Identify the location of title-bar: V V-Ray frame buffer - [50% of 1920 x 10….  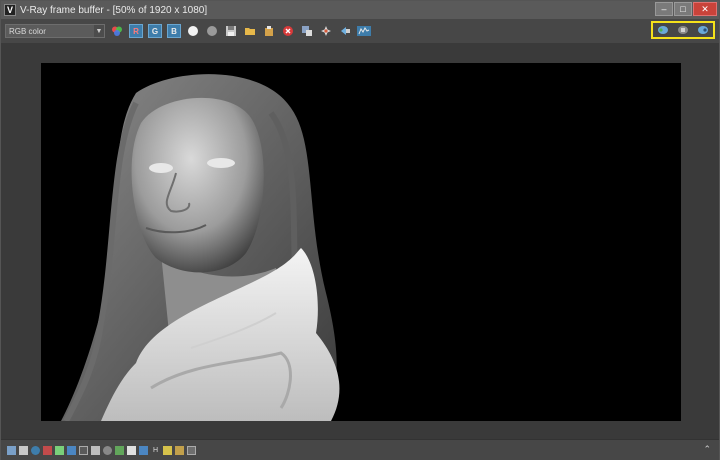
(360, 10).